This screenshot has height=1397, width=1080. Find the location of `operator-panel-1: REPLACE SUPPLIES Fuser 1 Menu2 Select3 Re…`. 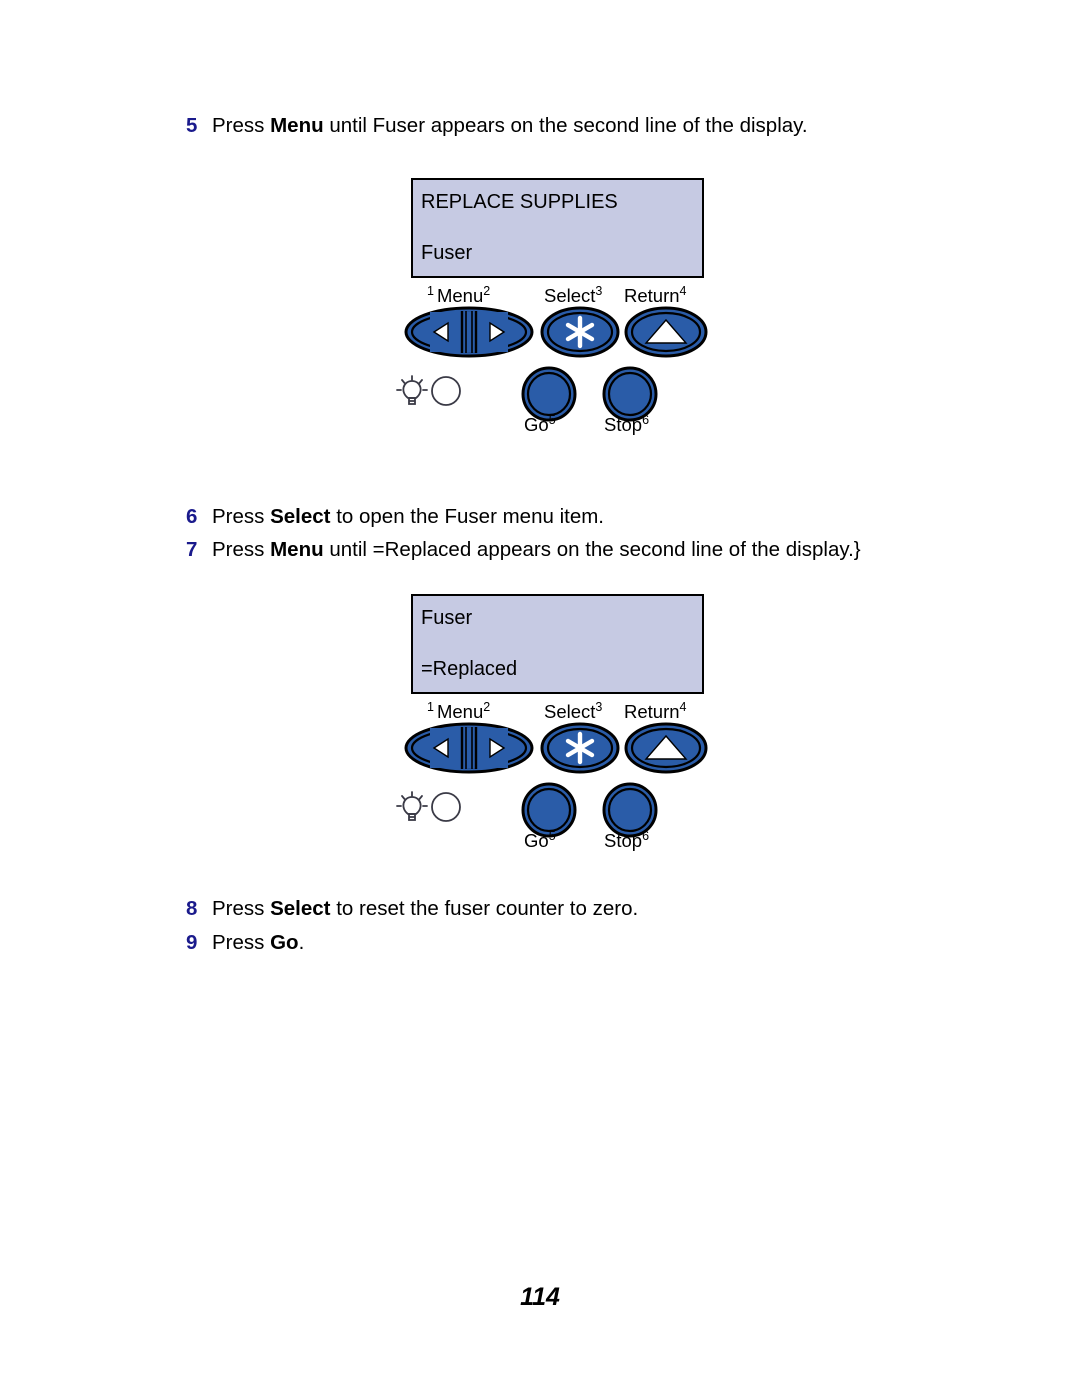

operator-panel-1: REPLACE SUPPLIES Fuser 1 Menu2 Select3 Re… is located at coordinates (566, 313).